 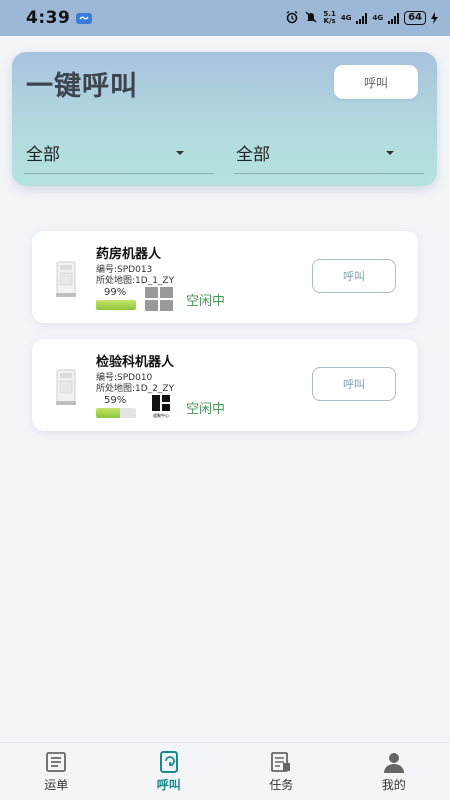 What do you see at coordinates (168, 785) in the screenshot?
I see `nav-label: 呼叫` at bounding box center [168, 785].